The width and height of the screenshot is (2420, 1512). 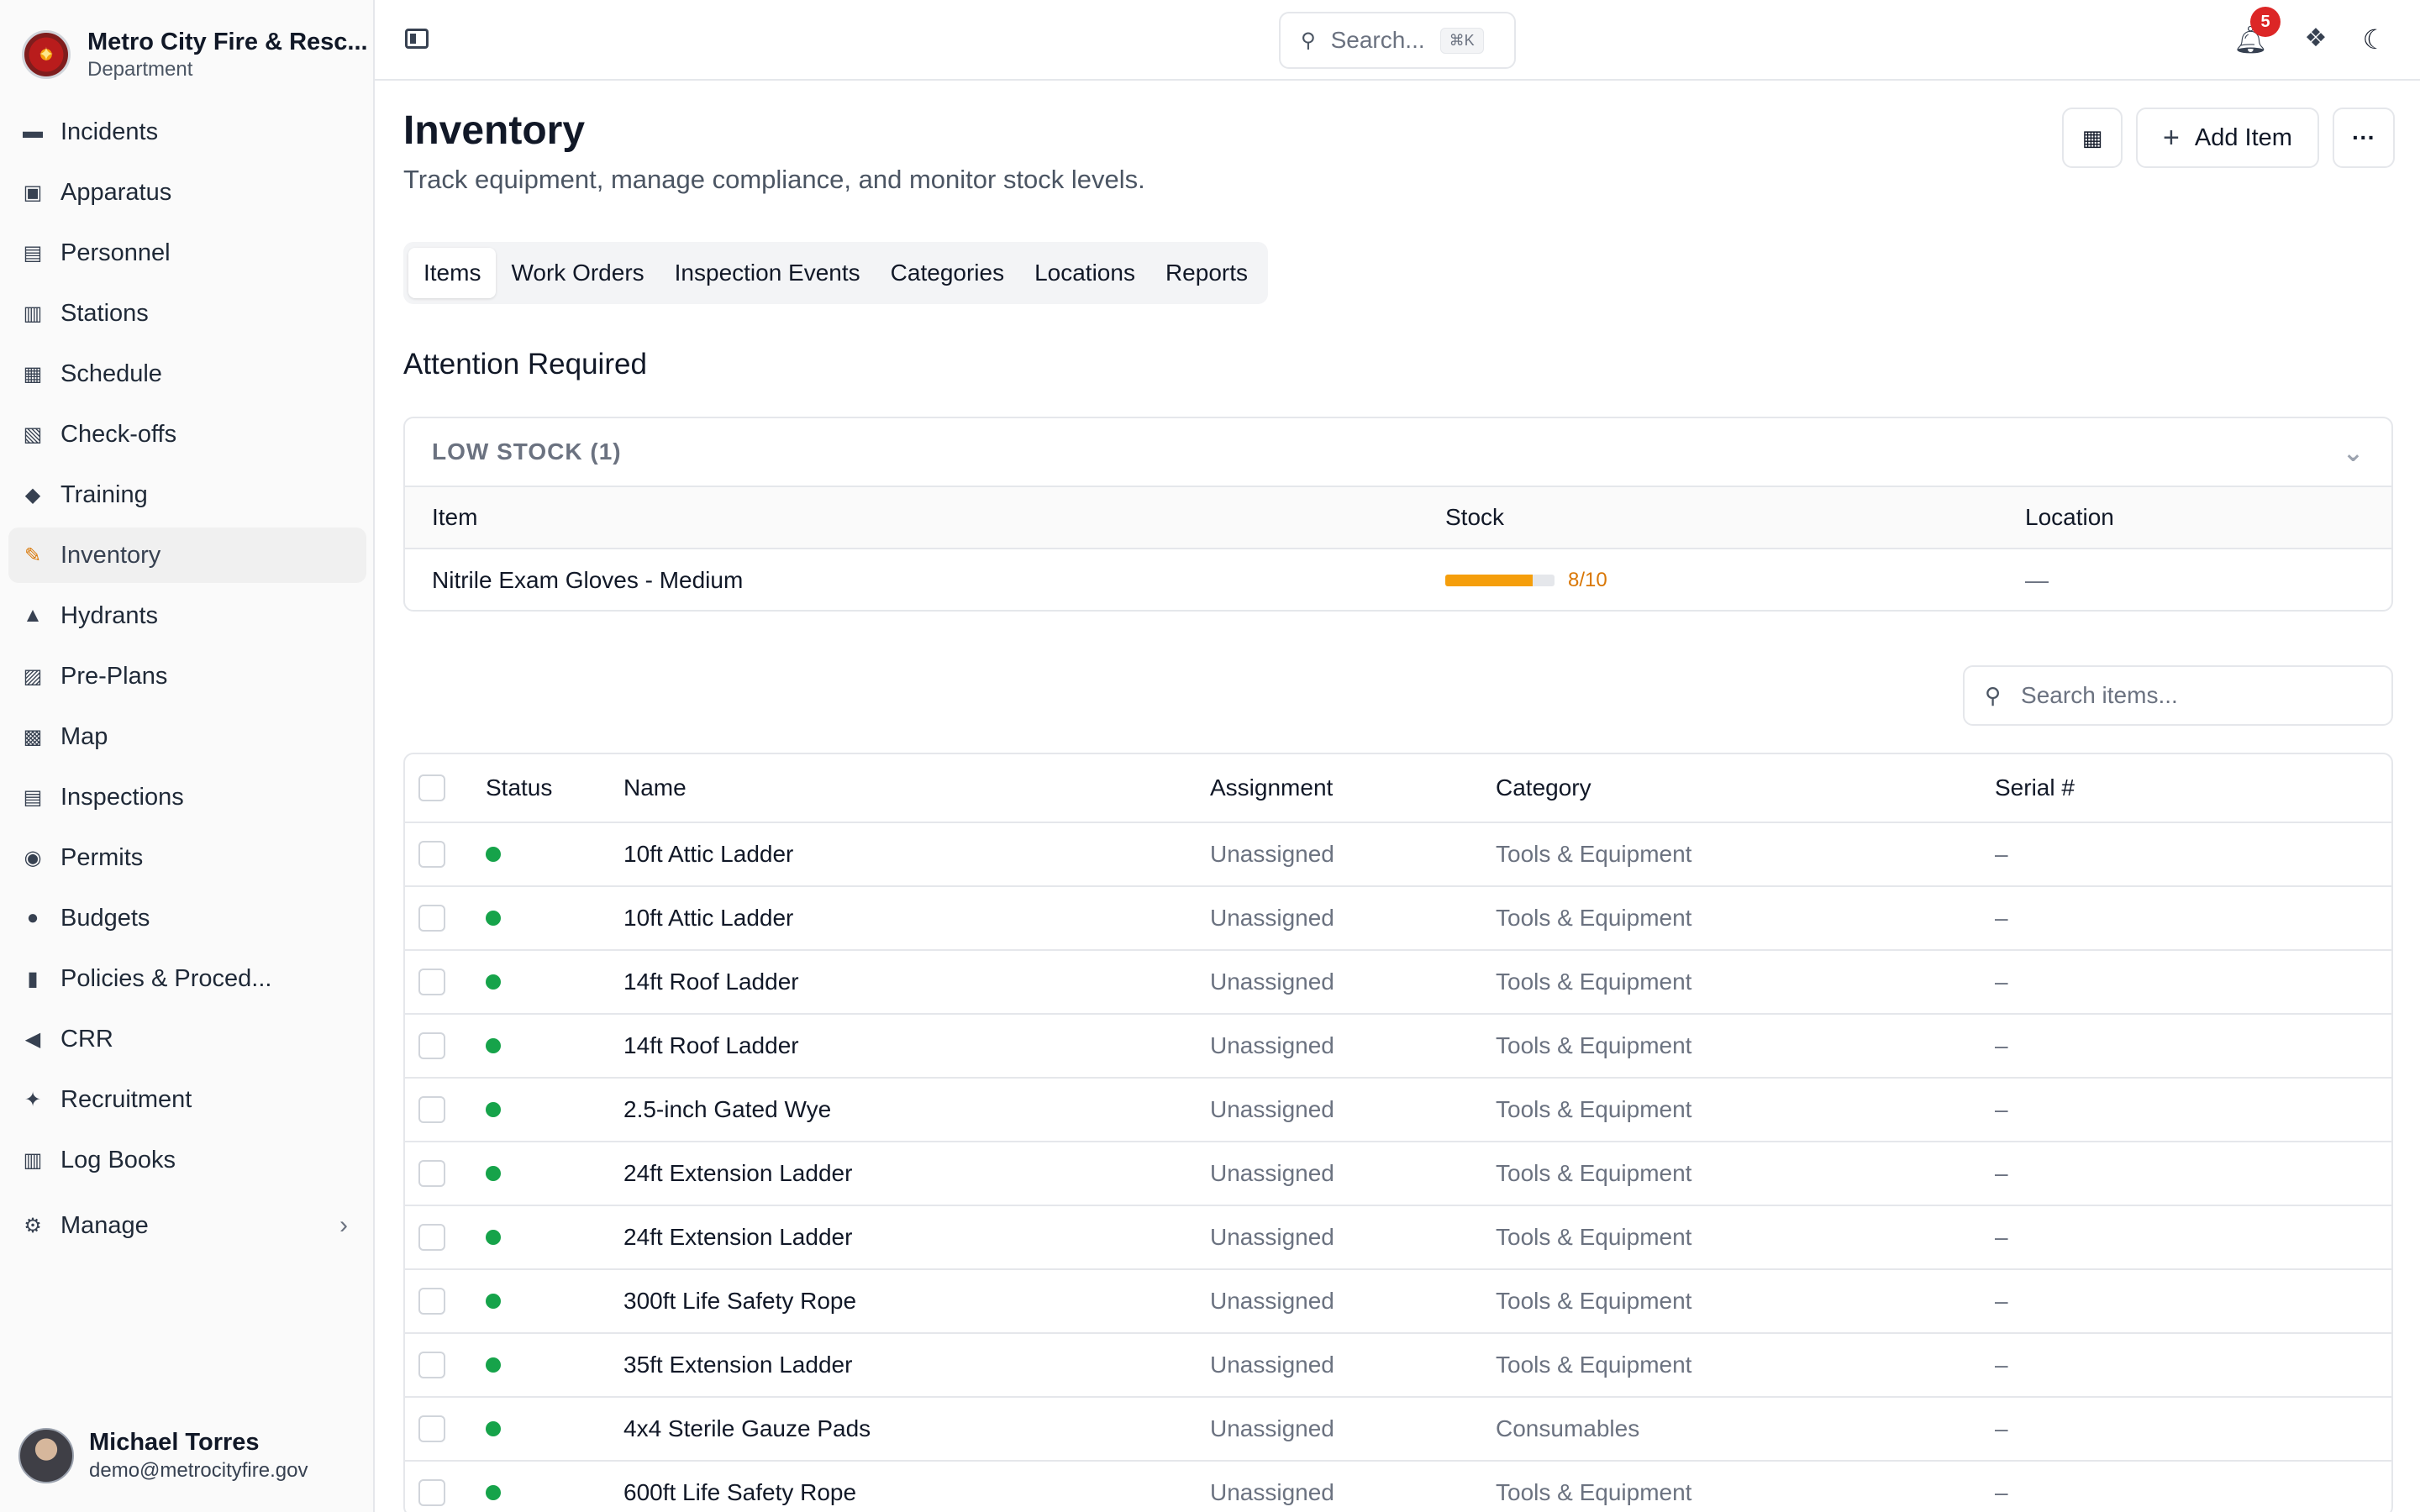 I want to click on col-category: Category, so click(x=1543, y=788).